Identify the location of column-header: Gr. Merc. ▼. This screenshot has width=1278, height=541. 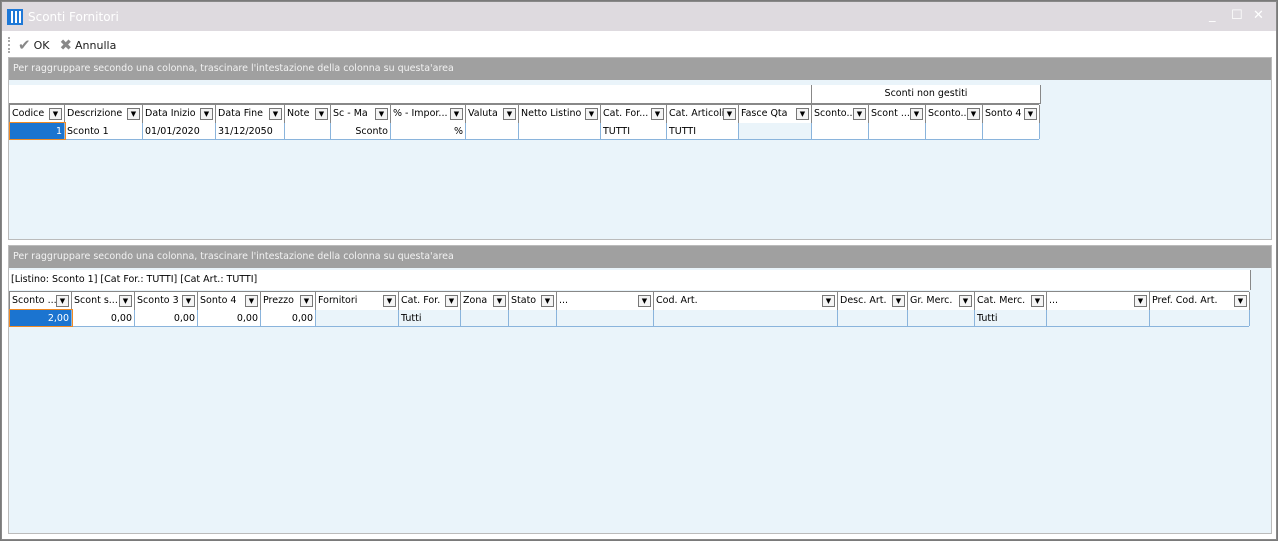
(941, 301).